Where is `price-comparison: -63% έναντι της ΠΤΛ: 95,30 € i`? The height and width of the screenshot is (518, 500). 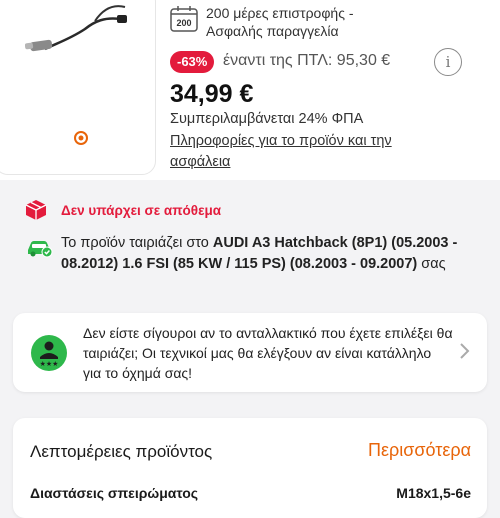 price-comparison: -63% έναντι της ΠΤΛ: 95,30 € i is located at coordinates (330, 62).